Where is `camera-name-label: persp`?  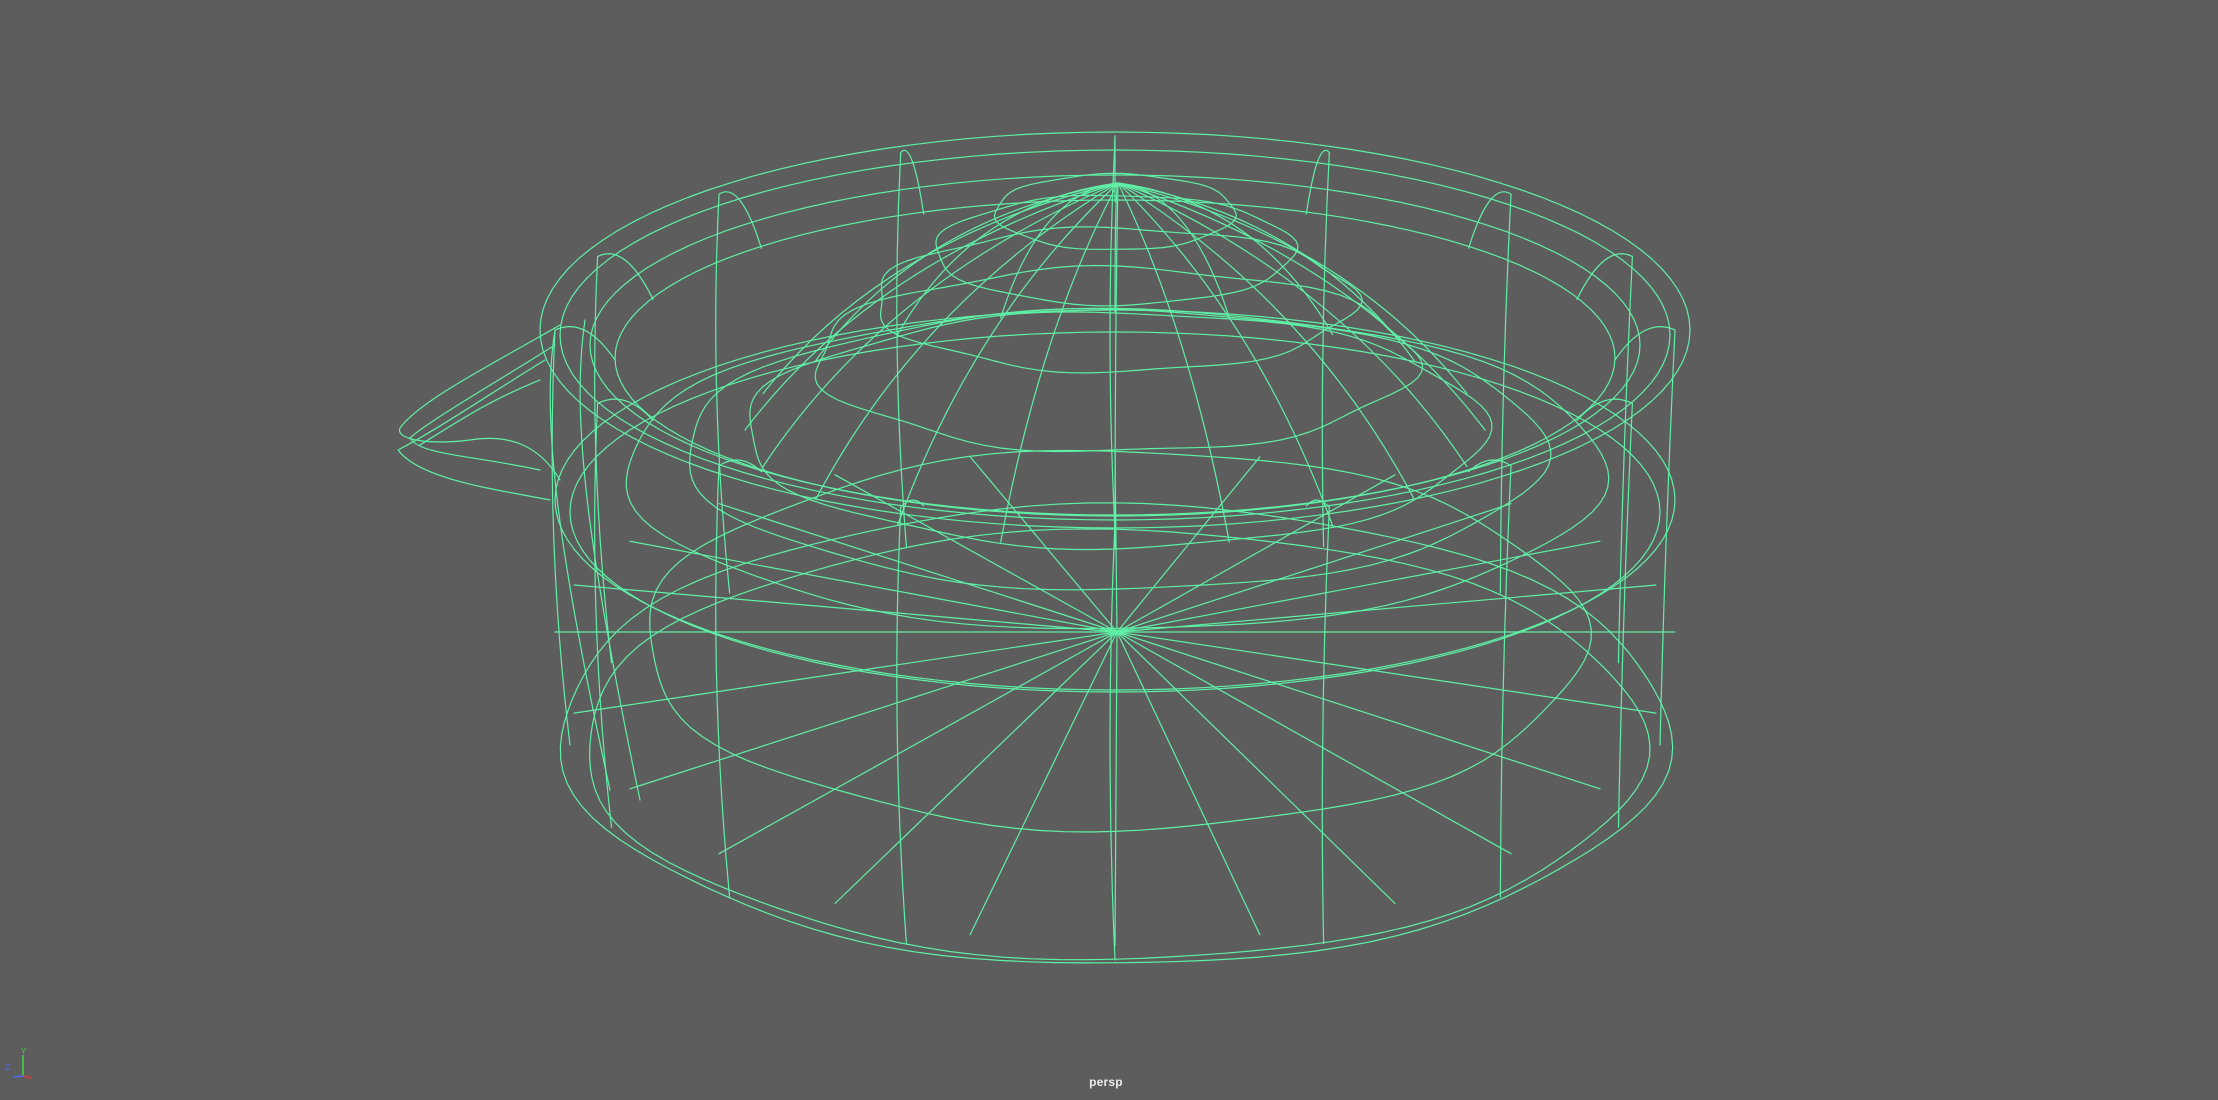 camera-name-label: persp is located at coordinates (1106, 1082).